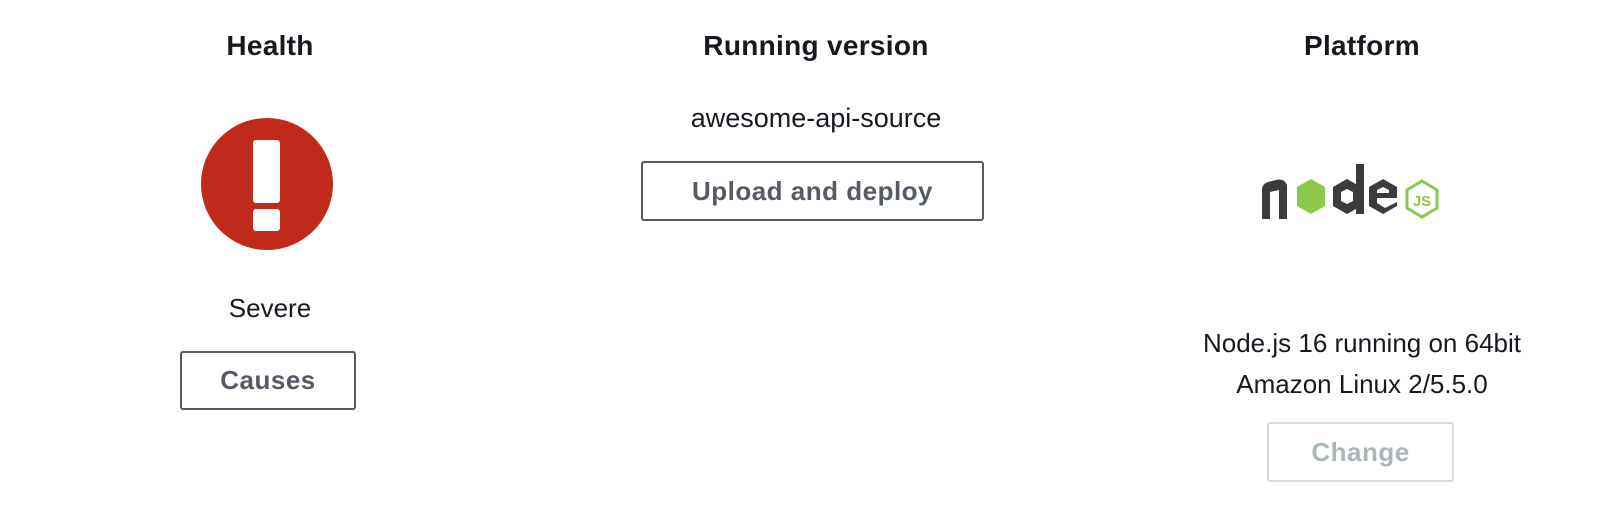 Image resolution: width=1616 pixels, height=510 pixels. I want to click on running-version-title: Running version, so click(816, 45).